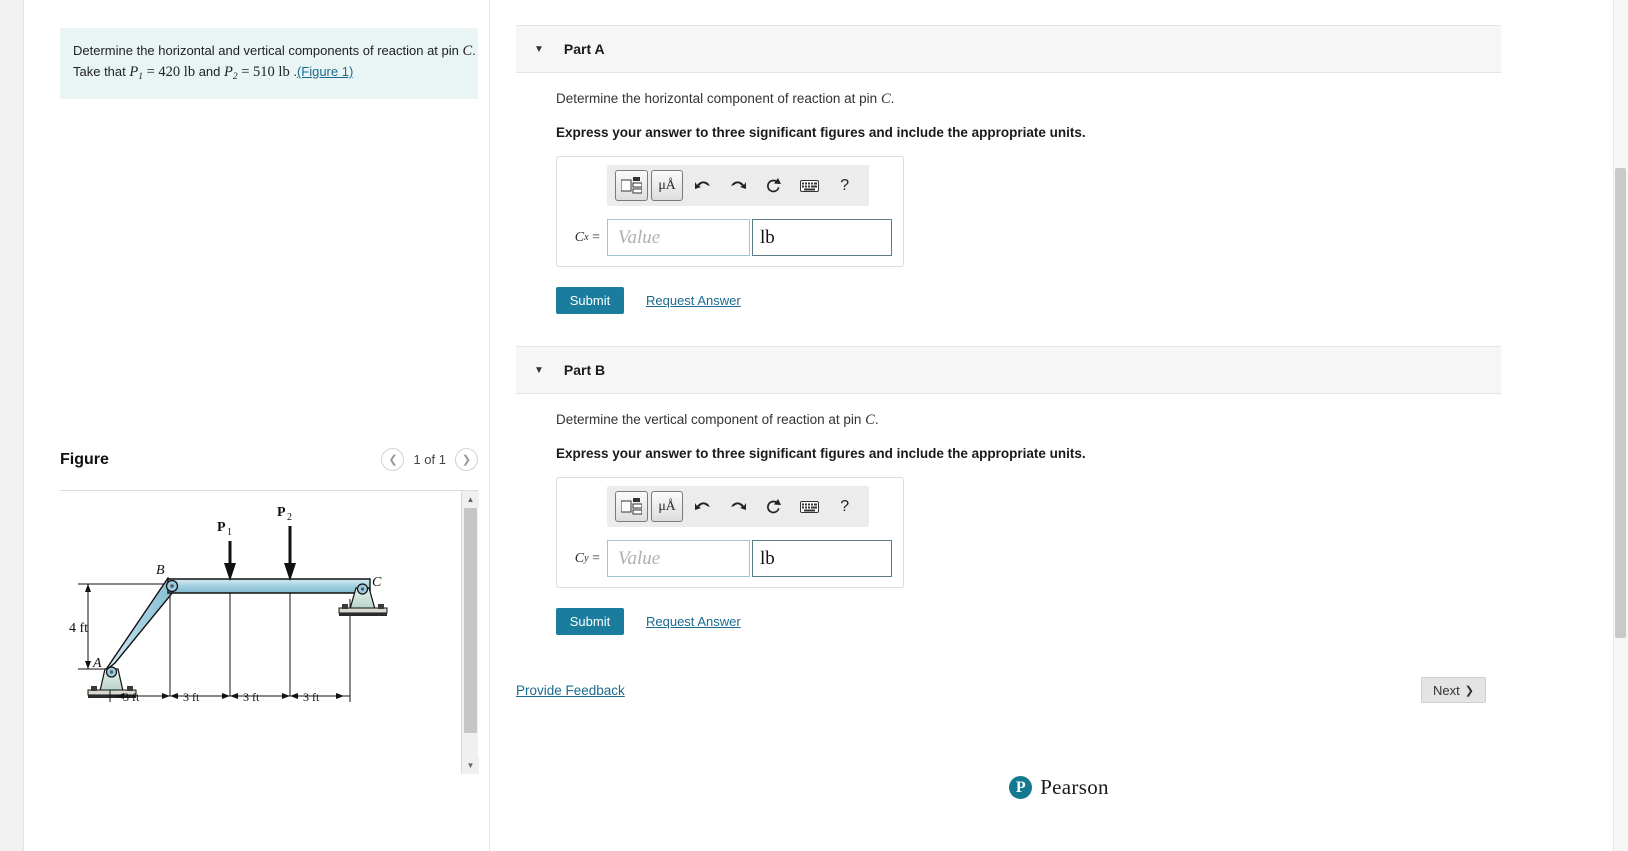 The height and width of the screenshot is (851, 1628). I want to click on support-a-bolt-left, so click(94, 688).